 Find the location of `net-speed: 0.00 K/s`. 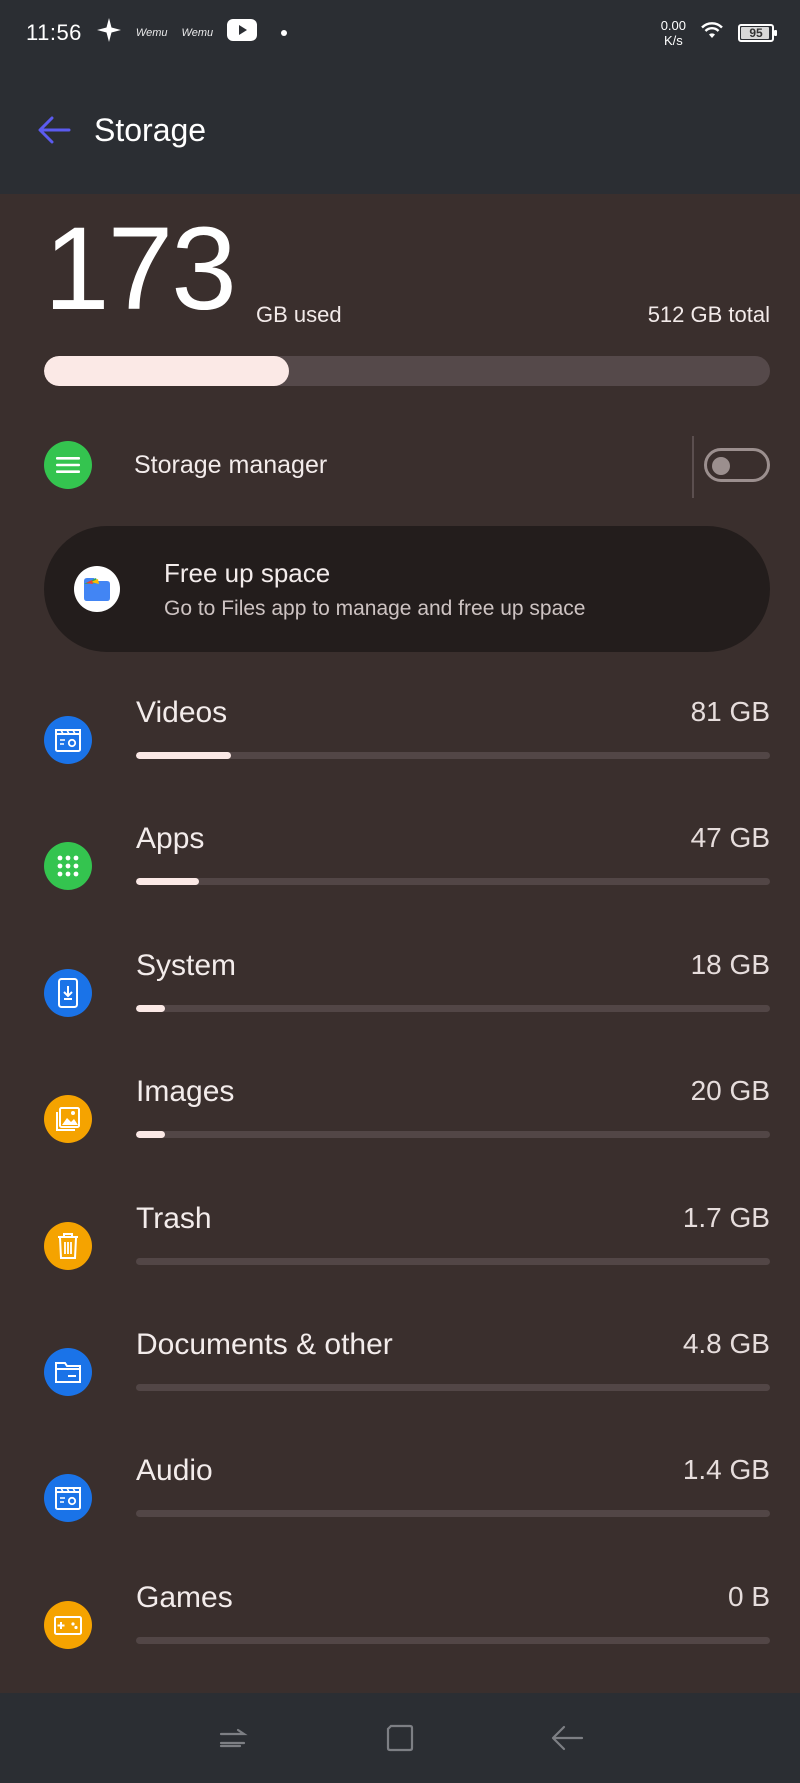

net-speed: 0.00 K/s is located at coordinates (673, 33).